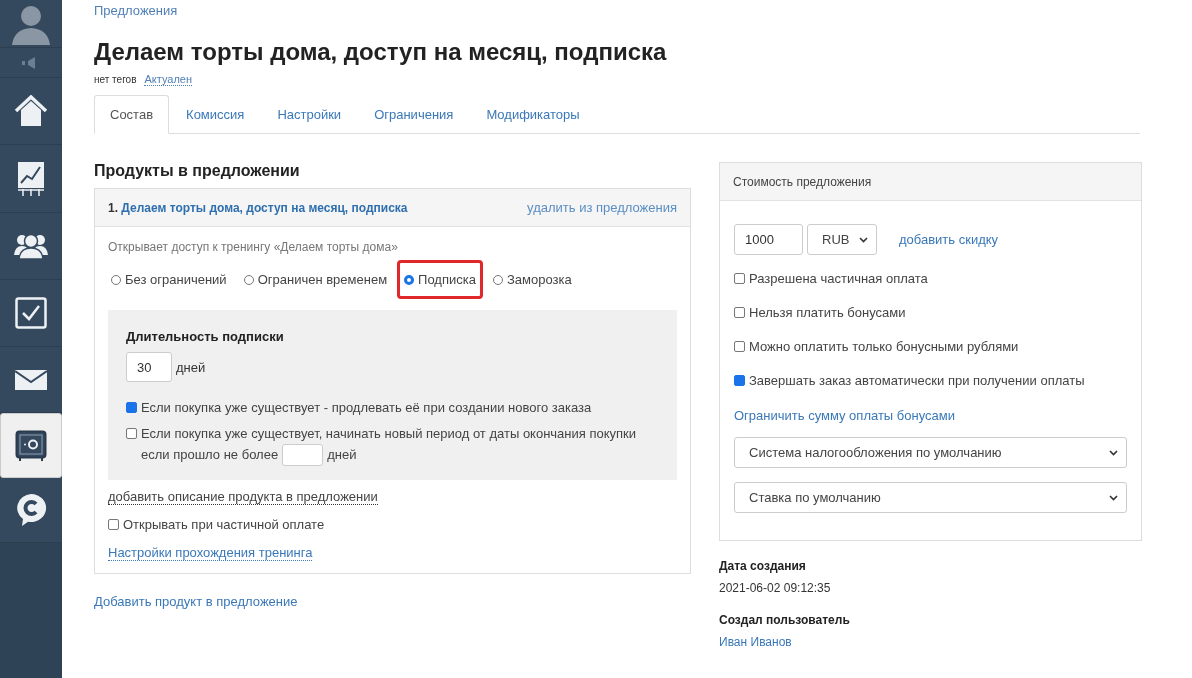 The image size is (1192, 678). I want to click on checkbox, so click(131, 433).